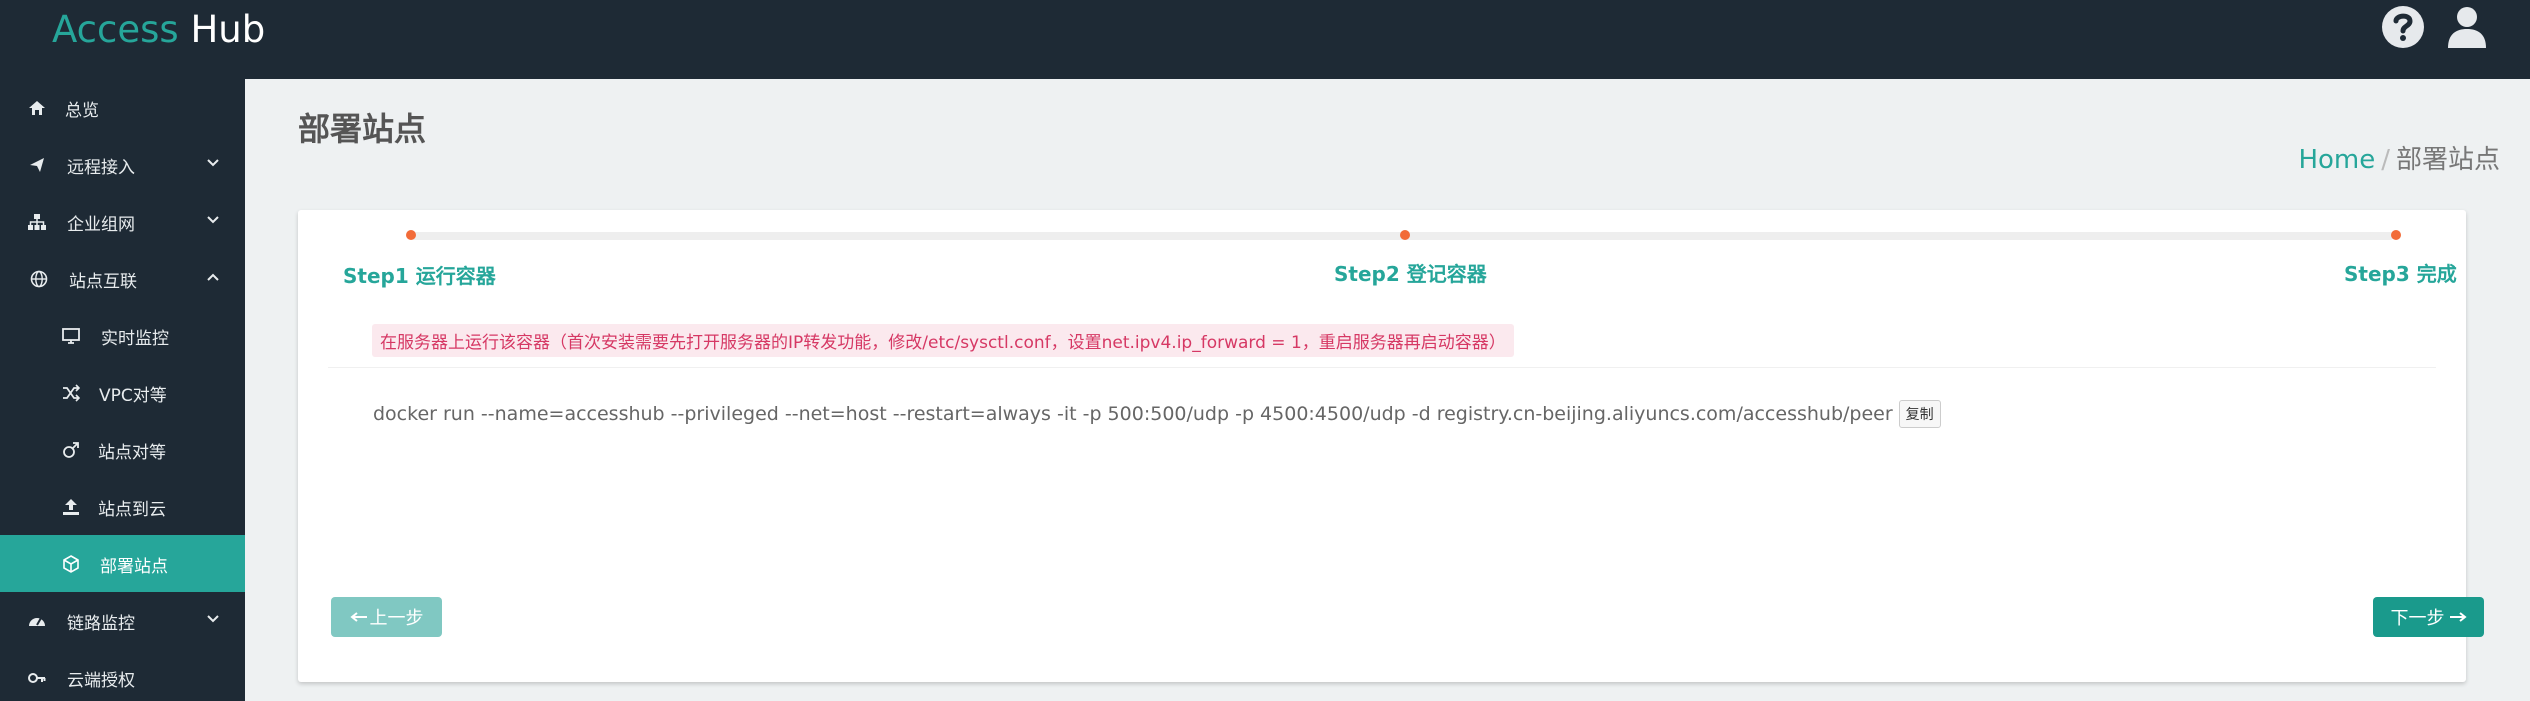 The width and height of the screenshot is (2530, 701). I want to click on sidebar-item-enterprise-network: 企业组网, so click(122, 221).